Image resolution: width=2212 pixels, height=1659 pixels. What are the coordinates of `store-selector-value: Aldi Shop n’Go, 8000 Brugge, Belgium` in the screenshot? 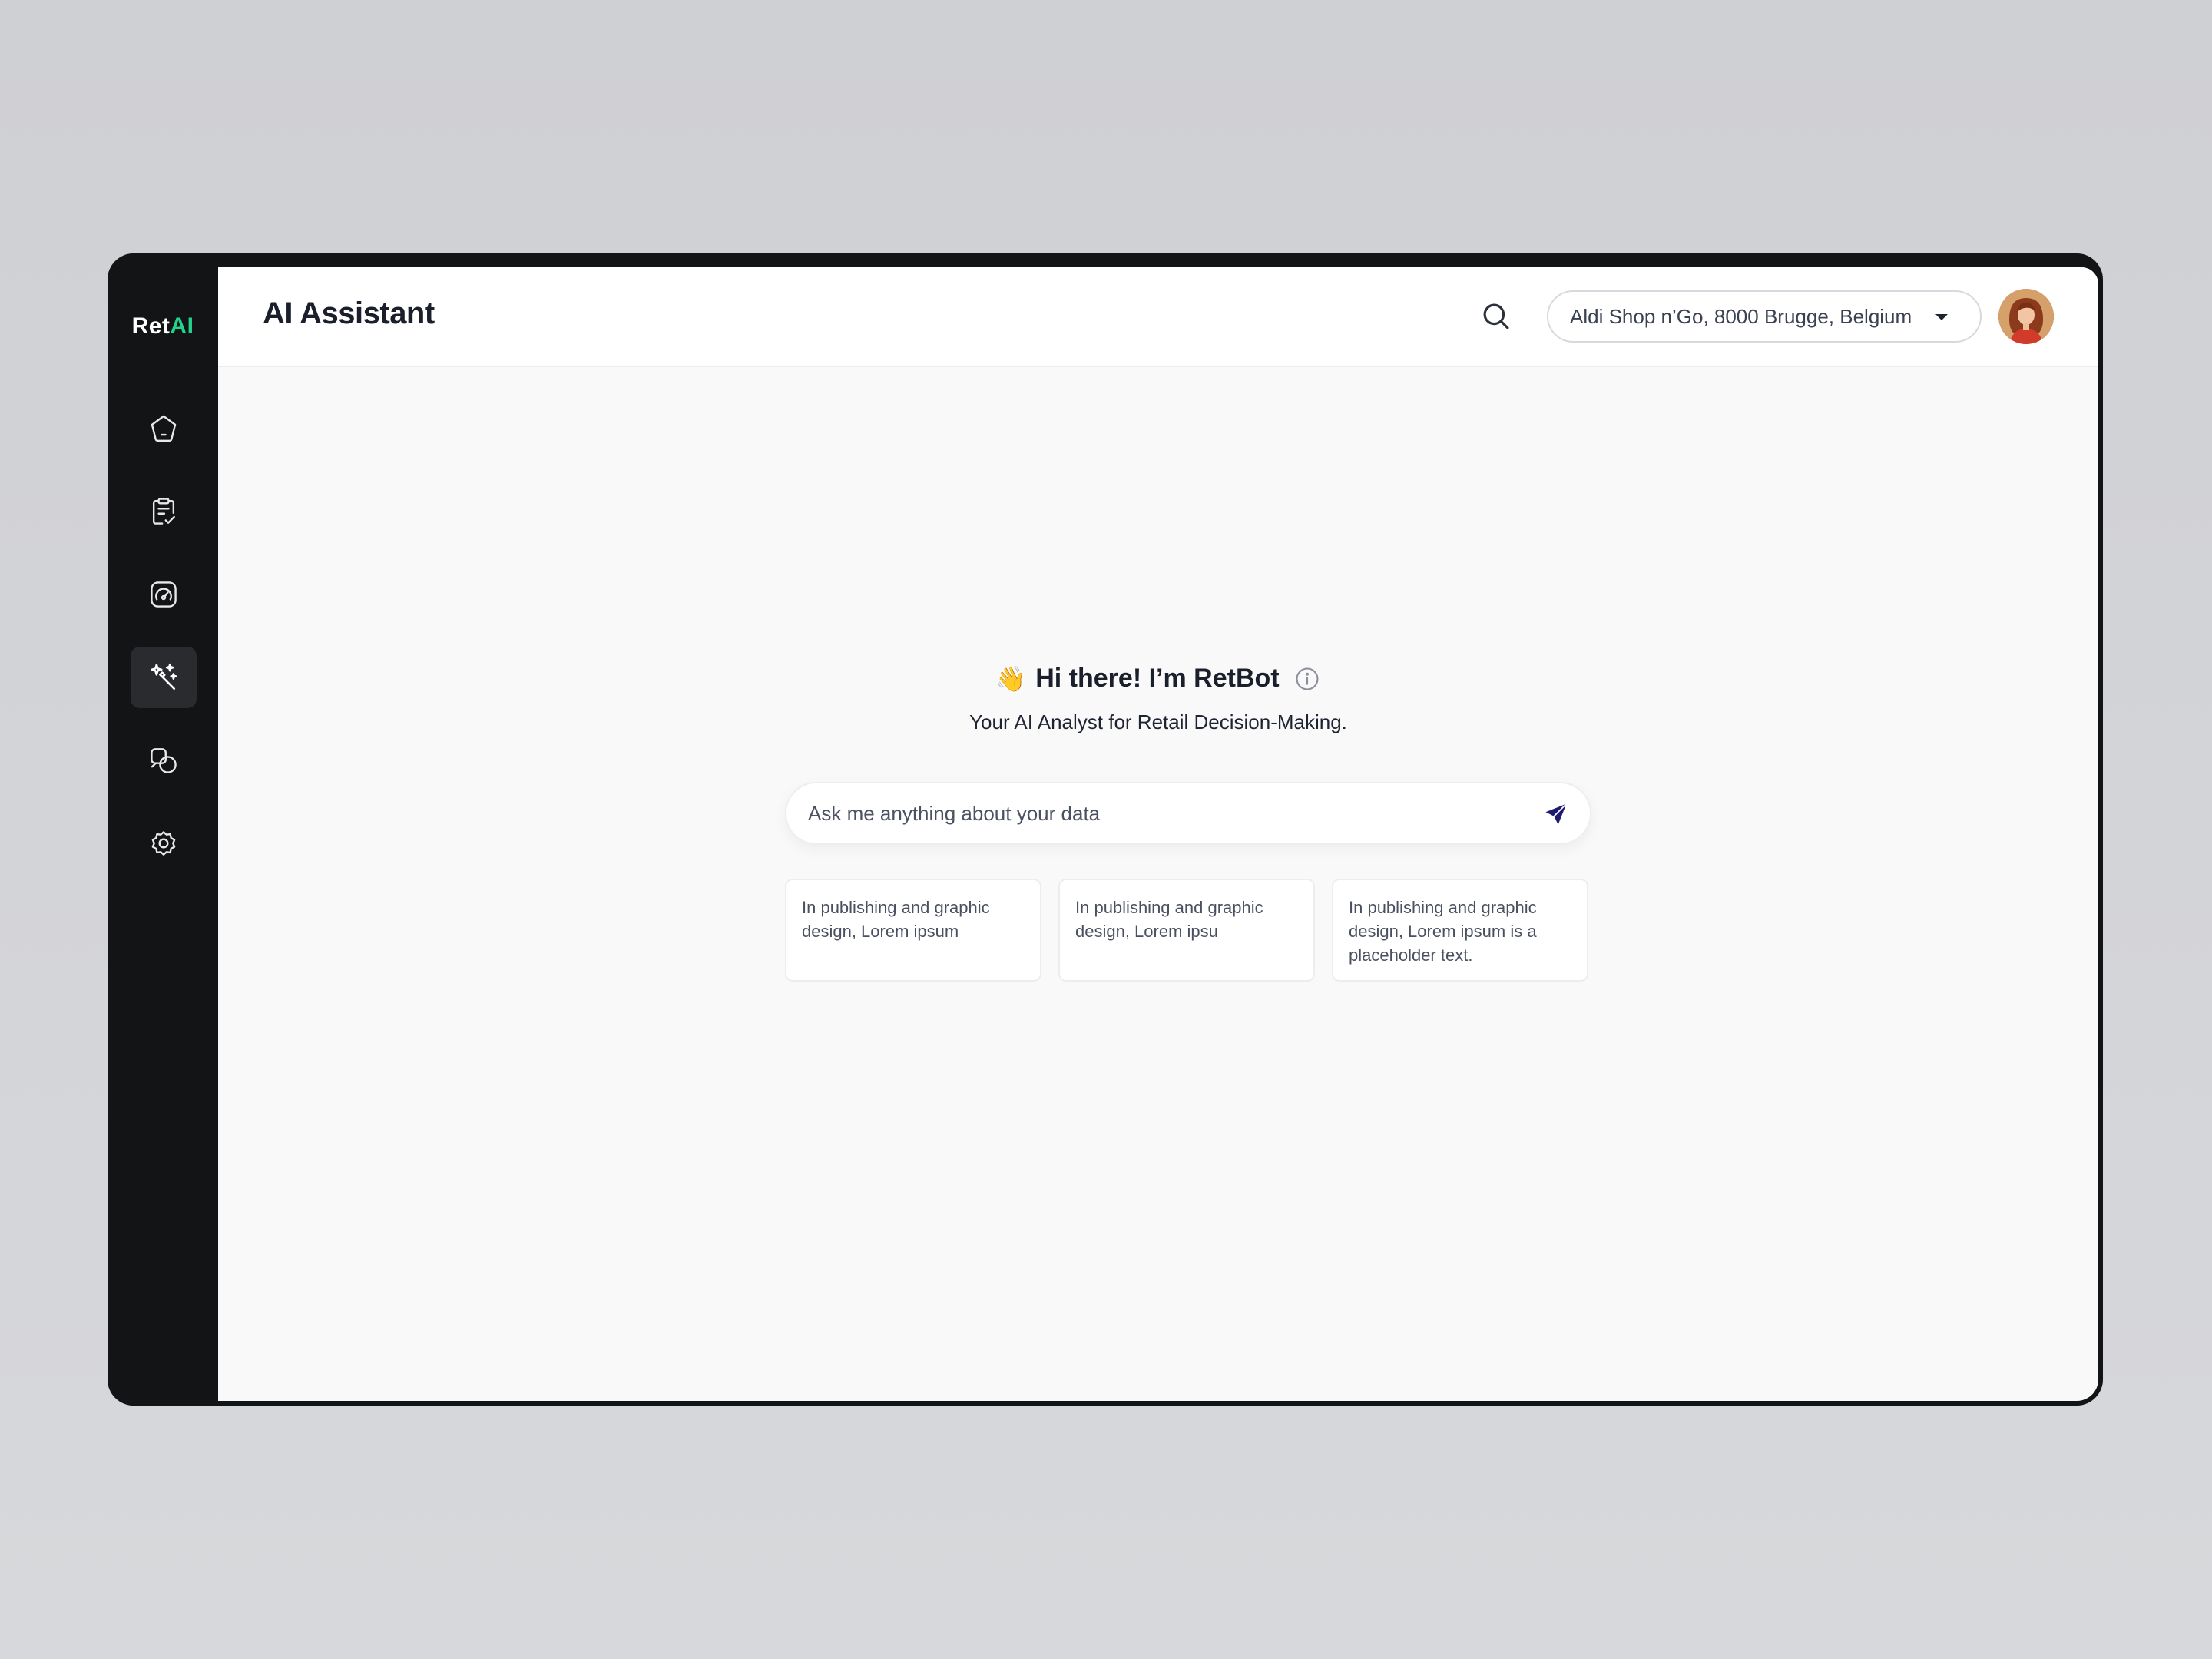 It's located at (1741, 316).